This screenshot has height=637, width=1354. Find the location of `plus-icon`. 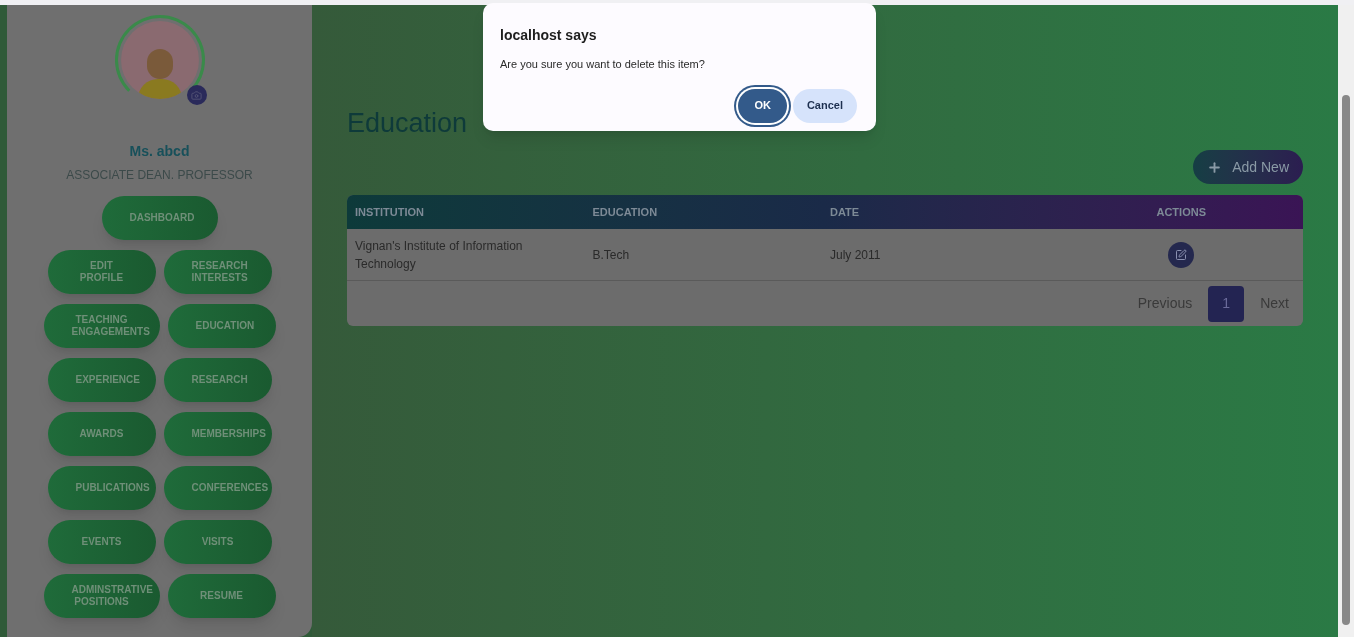

plus-icon is located at coordinates (1215, 167).